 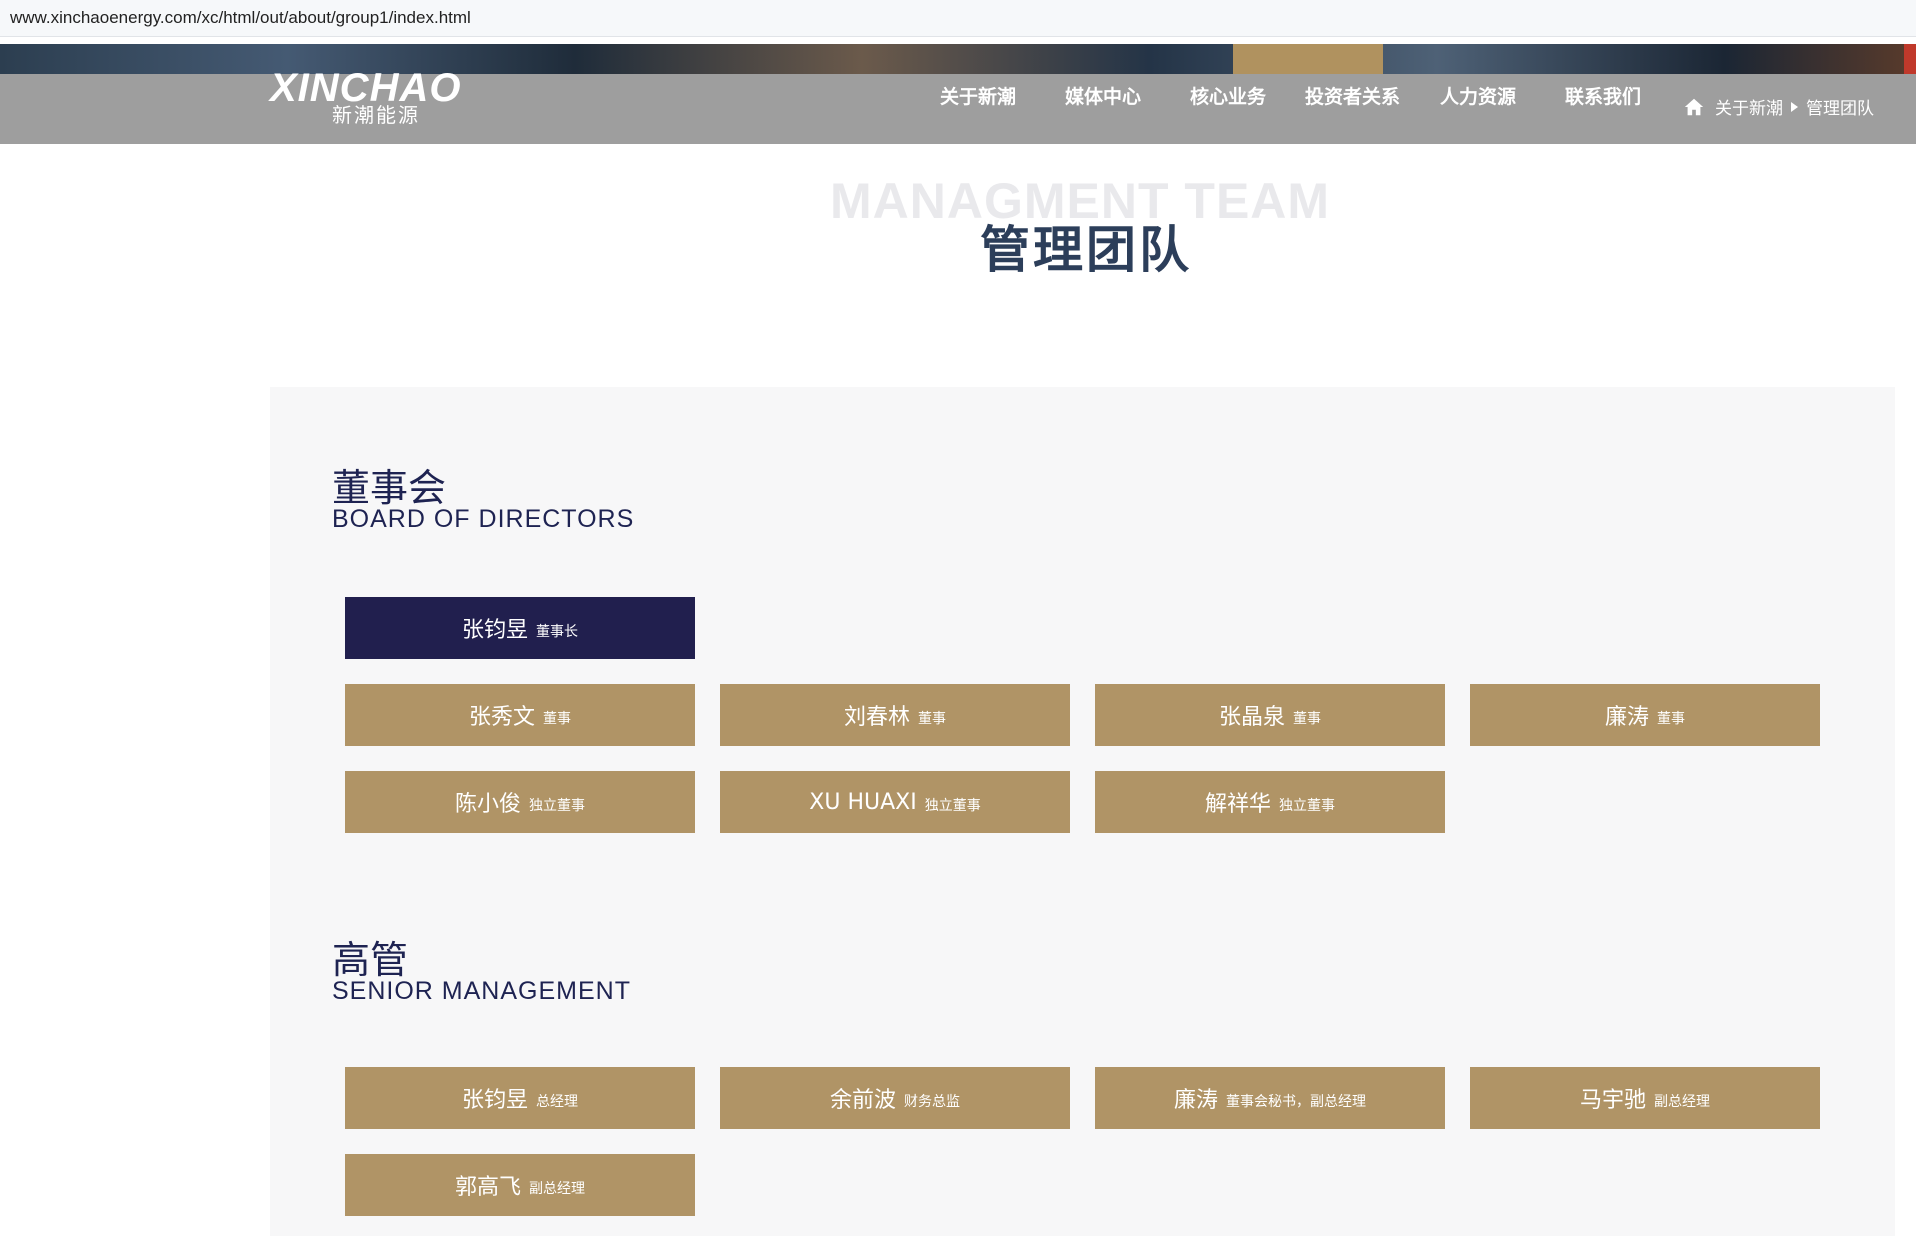 What do you see at coordinates (376, 115) in the screenshot?
I see `logo-text-cn: 新潮能源` at bounding box center [376, 115].